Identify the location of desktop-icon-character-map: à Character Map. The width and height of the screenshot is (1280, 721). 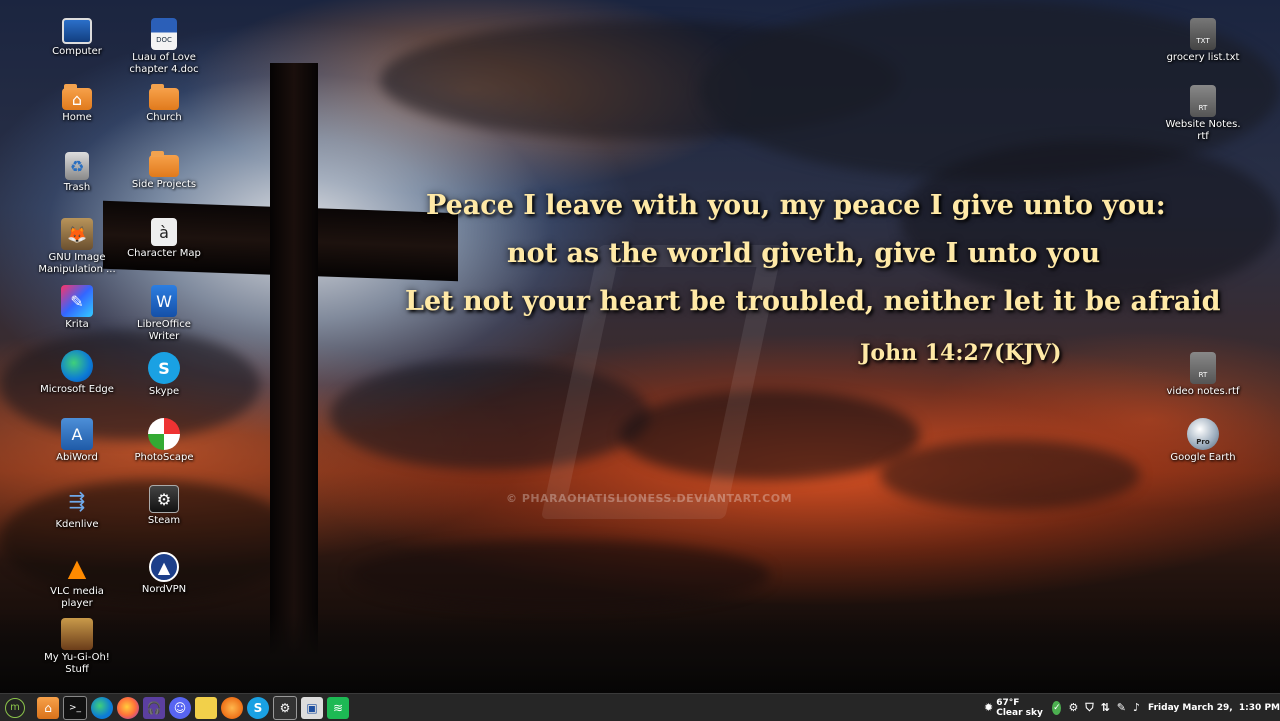
(164, 239).